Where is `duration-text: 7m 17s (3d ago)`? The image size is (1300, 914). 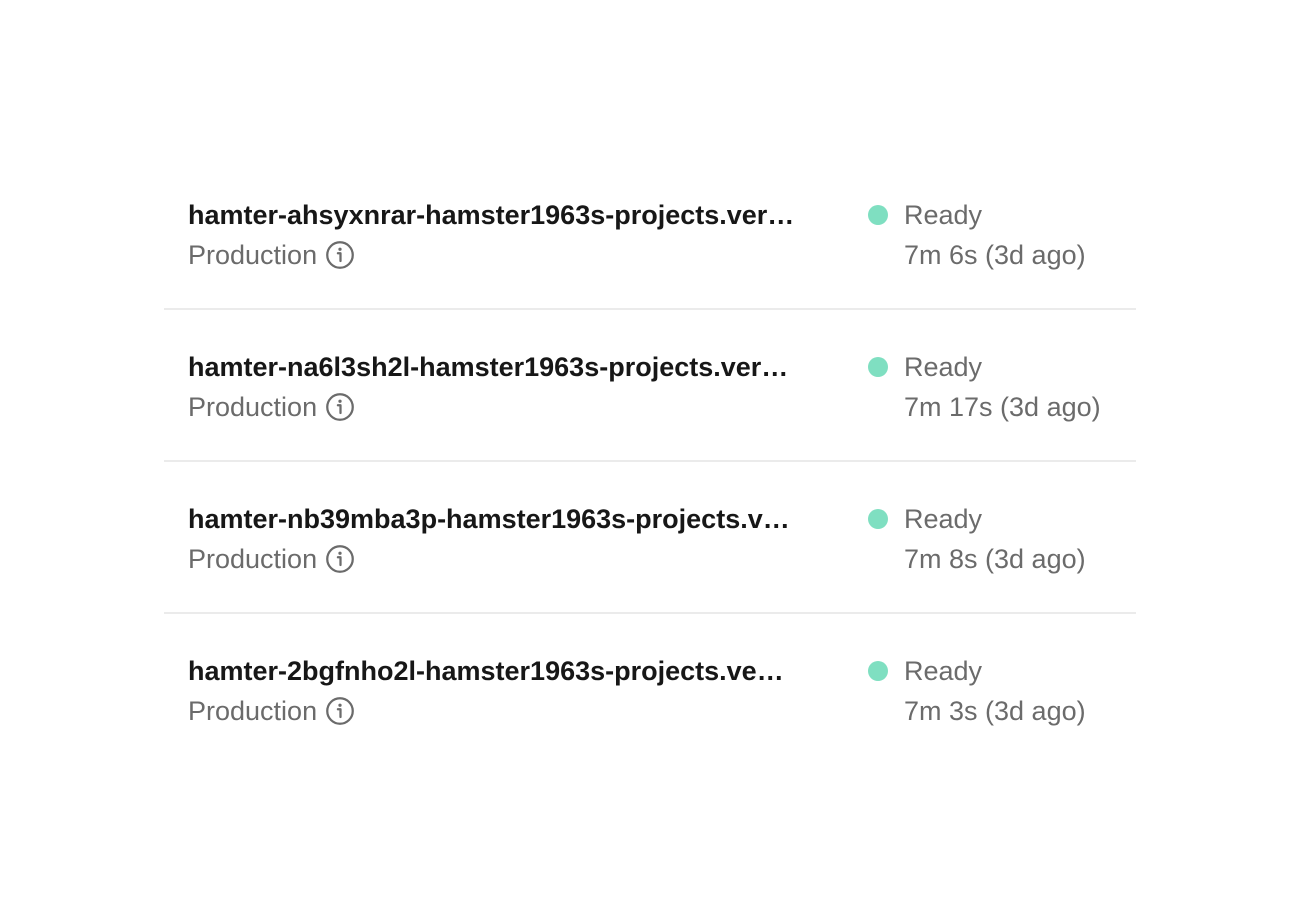 duration-text: 7m 17s (3d ago) is located at coordinates (1002, 407).